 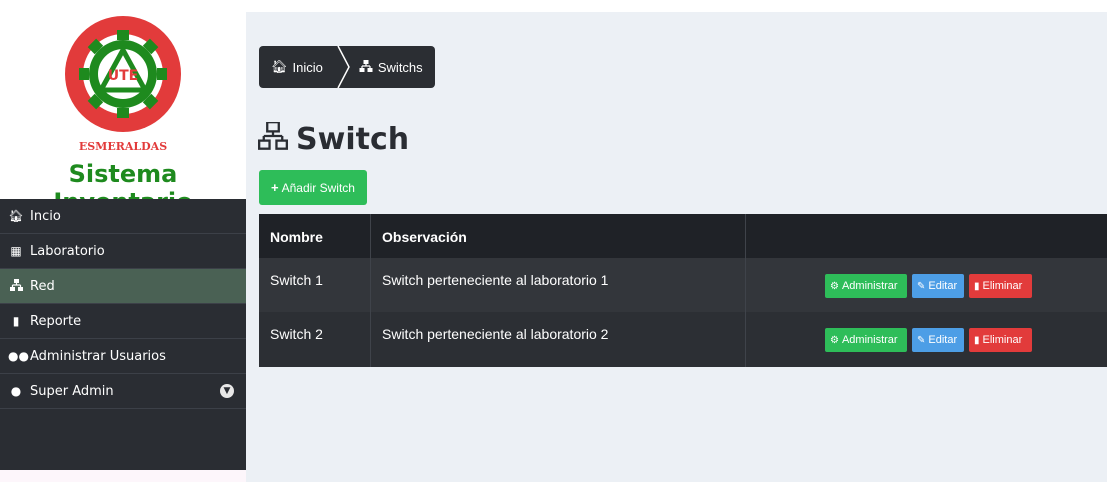 I want to click on sidebar-item-super-admin: ● Super Admin ▼, so click(x=123, y=391).